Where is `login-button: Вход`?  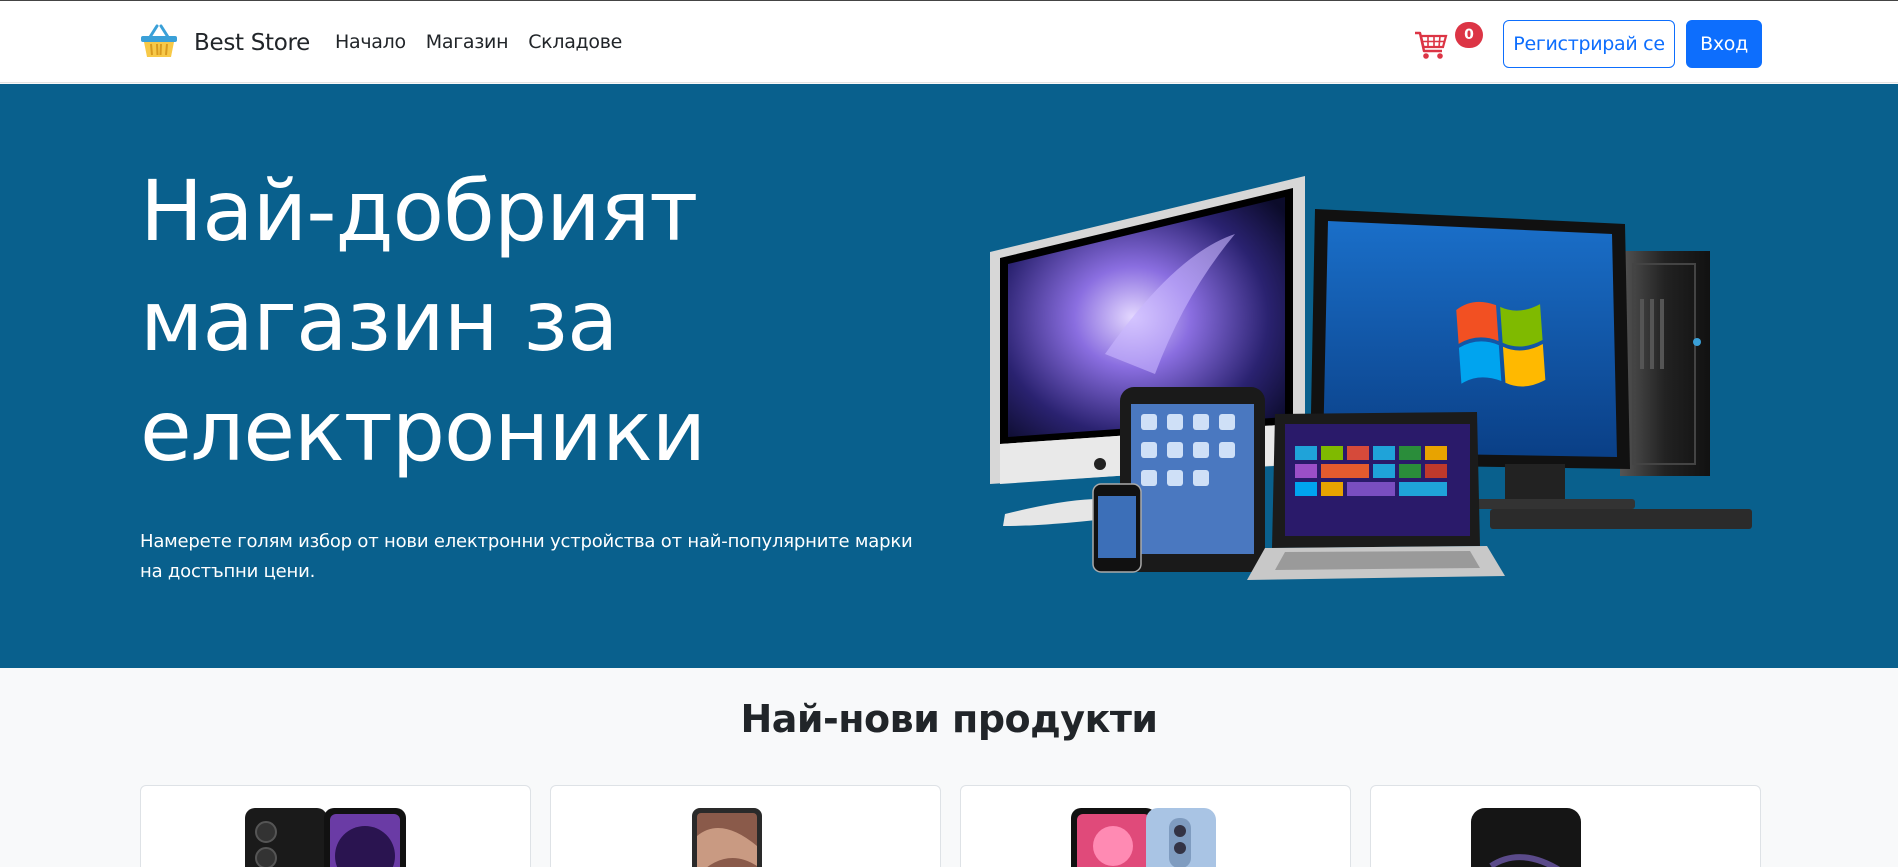 login-button: Вход is located at coordinates (1724, 44).